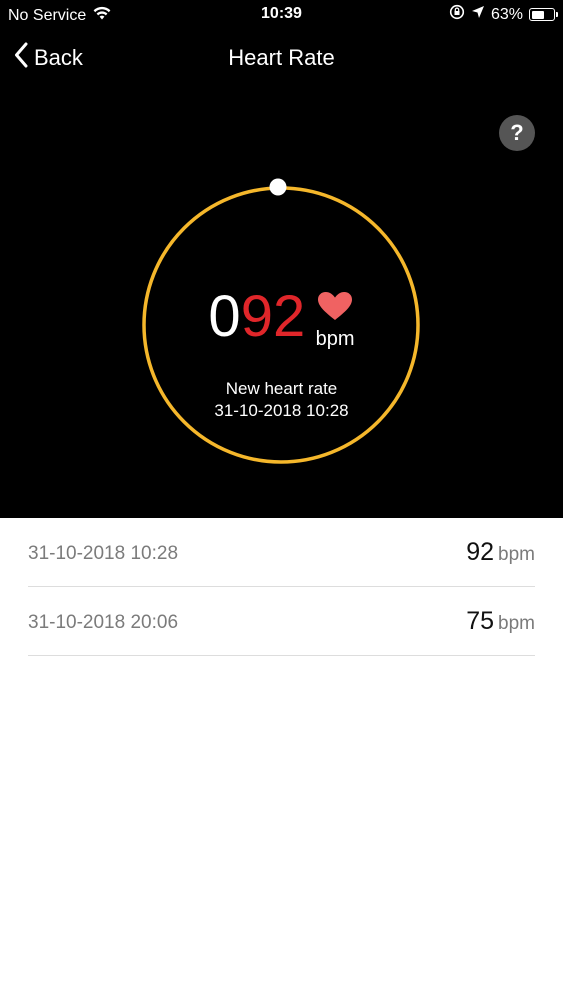  What do you see at coordinates (273, 316) in the screenshot?
I see `reading-value: 92` at bounding box center [273, 316].